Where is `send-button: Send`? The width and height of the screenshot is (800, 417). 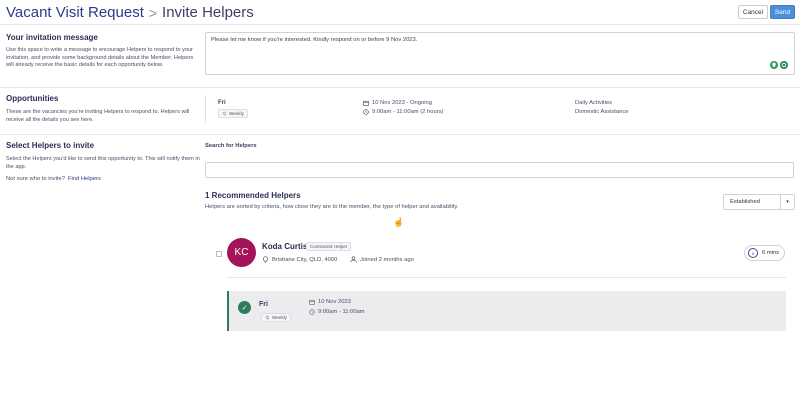 send-button: Send is located at coordinates (782, 12).